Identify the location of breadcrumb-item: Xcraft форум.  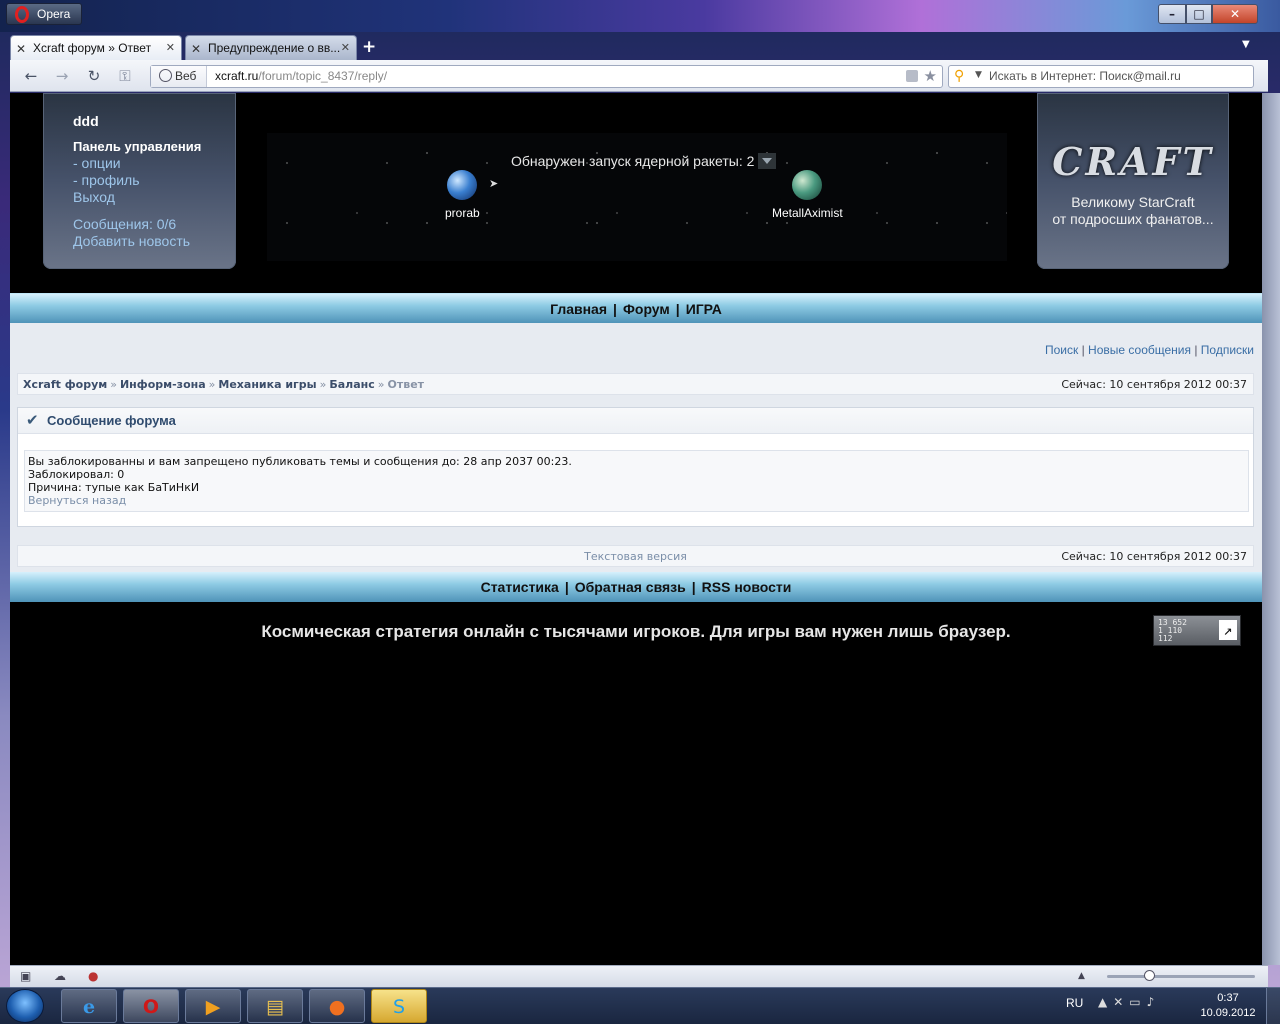
(65, 384).